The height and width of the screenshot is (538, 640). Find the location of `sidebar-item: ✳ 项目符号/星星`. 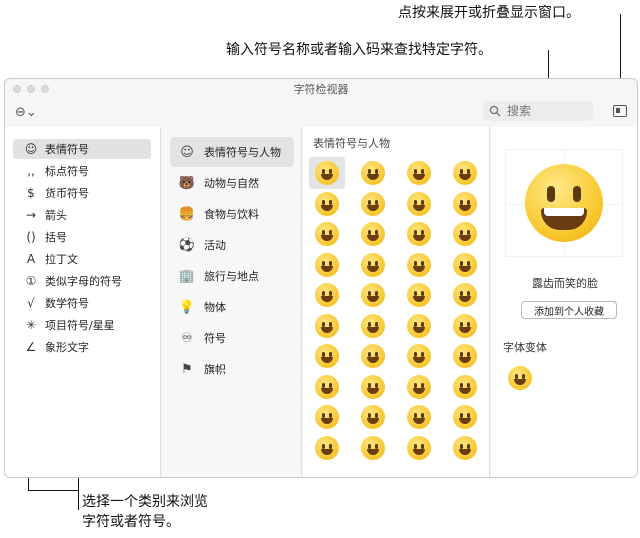

sidebar-item: ✳ 项目符号/星星 is located at coordinates (82, 325).